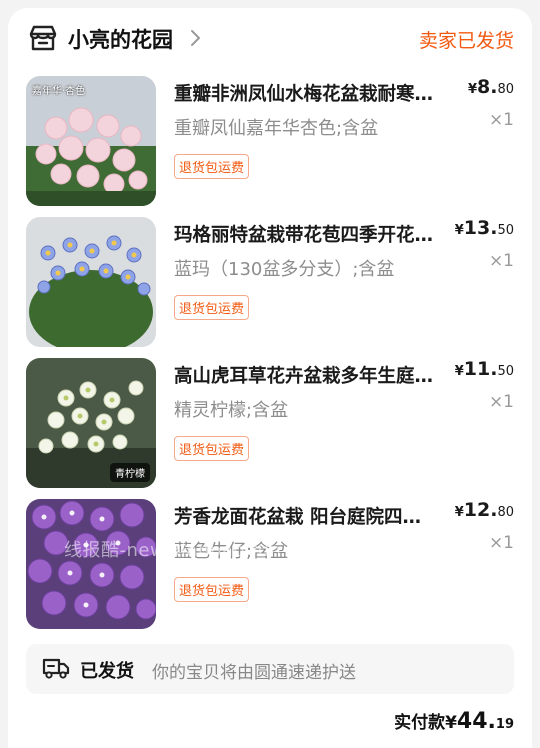 This screenshot has width=540, height=748. Describe the element at coordinates (454, 721) in the screenshot. I see `total-paid: 实付款¥44.19` at that location.